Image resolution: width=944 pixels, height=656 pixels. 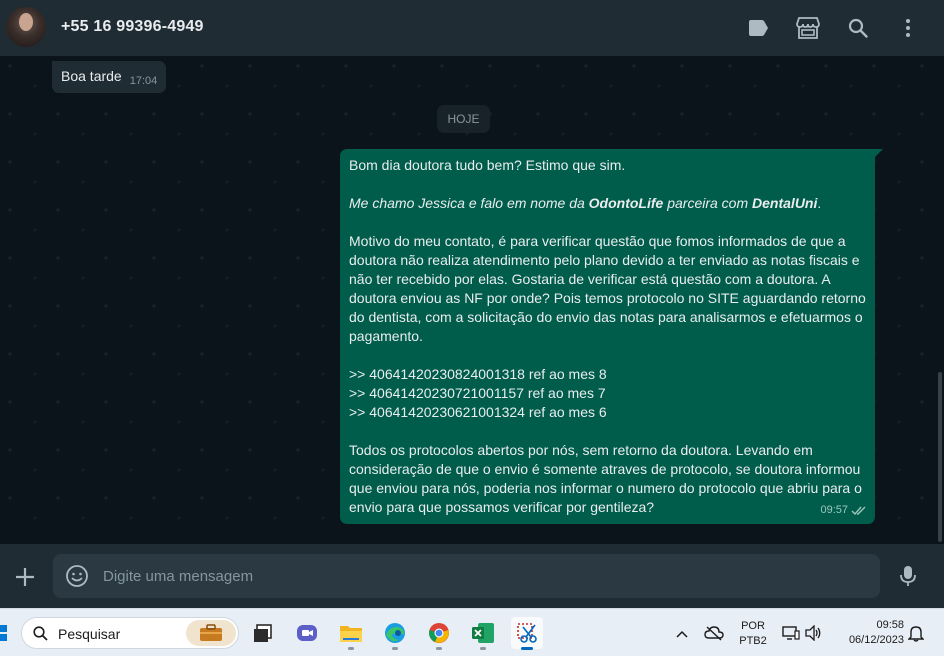 What do you see at coordinates (791, 633) in the screenshot?
I see `network-icon` at bounding box center [791, 633].